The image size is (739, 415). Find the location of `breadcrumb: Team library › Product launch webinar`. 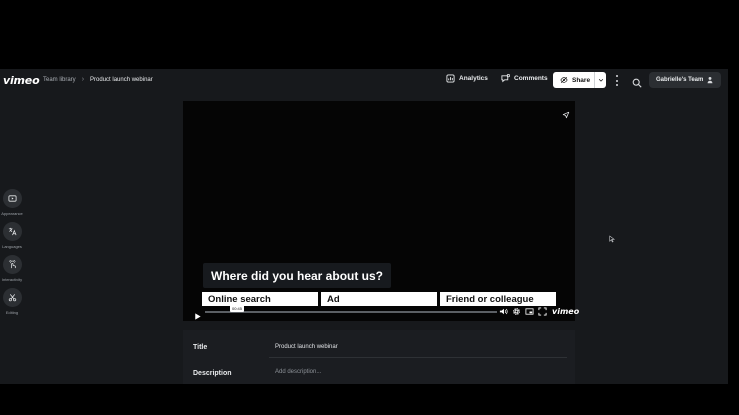

breadcrumb: Team library › Product launch webinar is located at coordinates (98, 79).